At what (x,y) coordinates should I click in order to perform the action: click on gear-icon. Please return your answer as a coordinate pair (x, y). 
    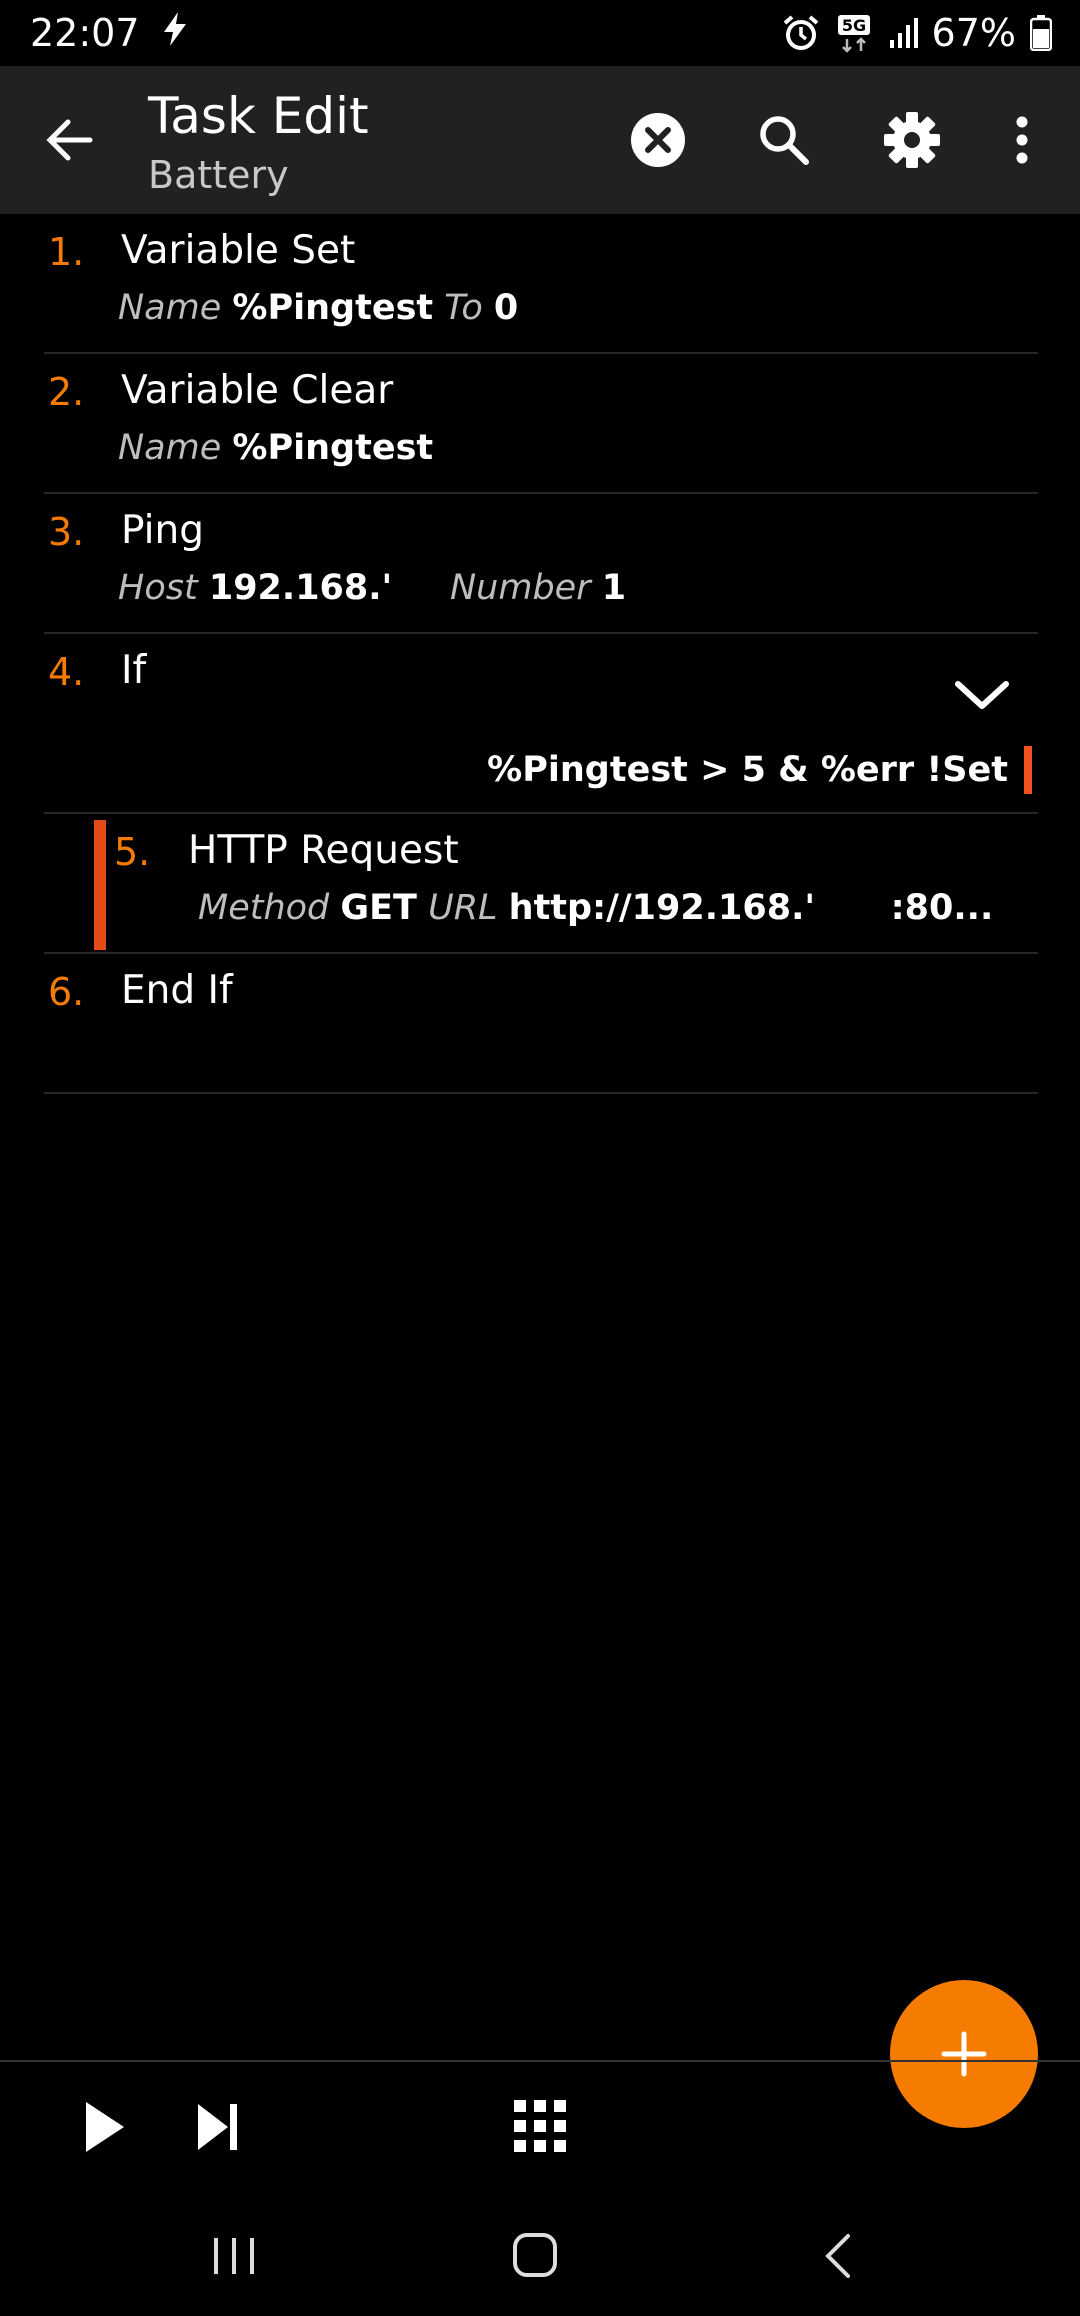
    Looking at the image, I should click on (912, 140).